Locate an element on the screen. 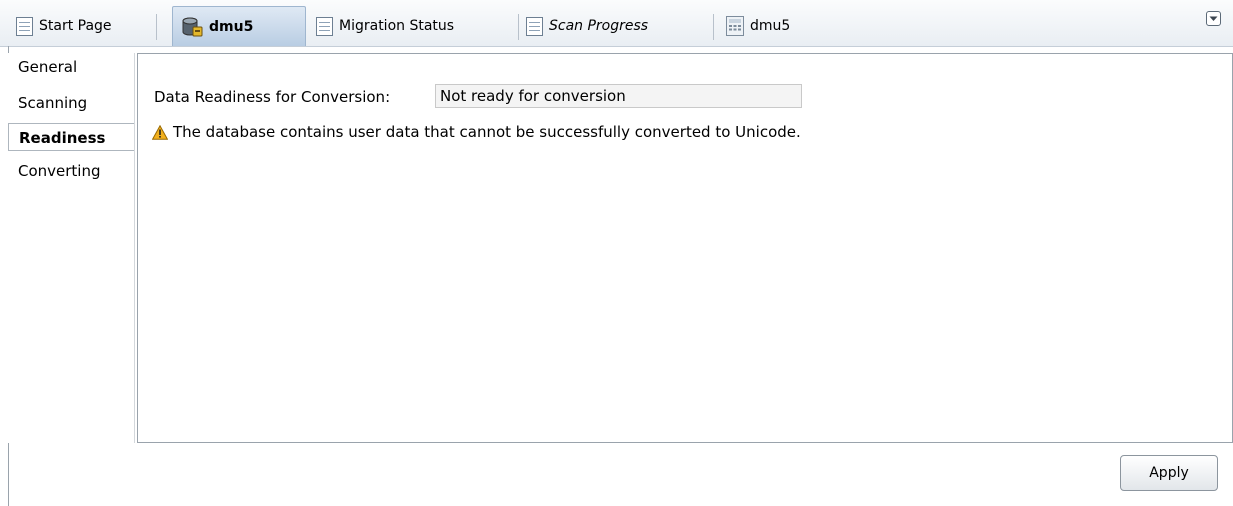 The image size is (1233, 506). tab-dmu5-properties: dmu5 is located at coordinates (785, 26).